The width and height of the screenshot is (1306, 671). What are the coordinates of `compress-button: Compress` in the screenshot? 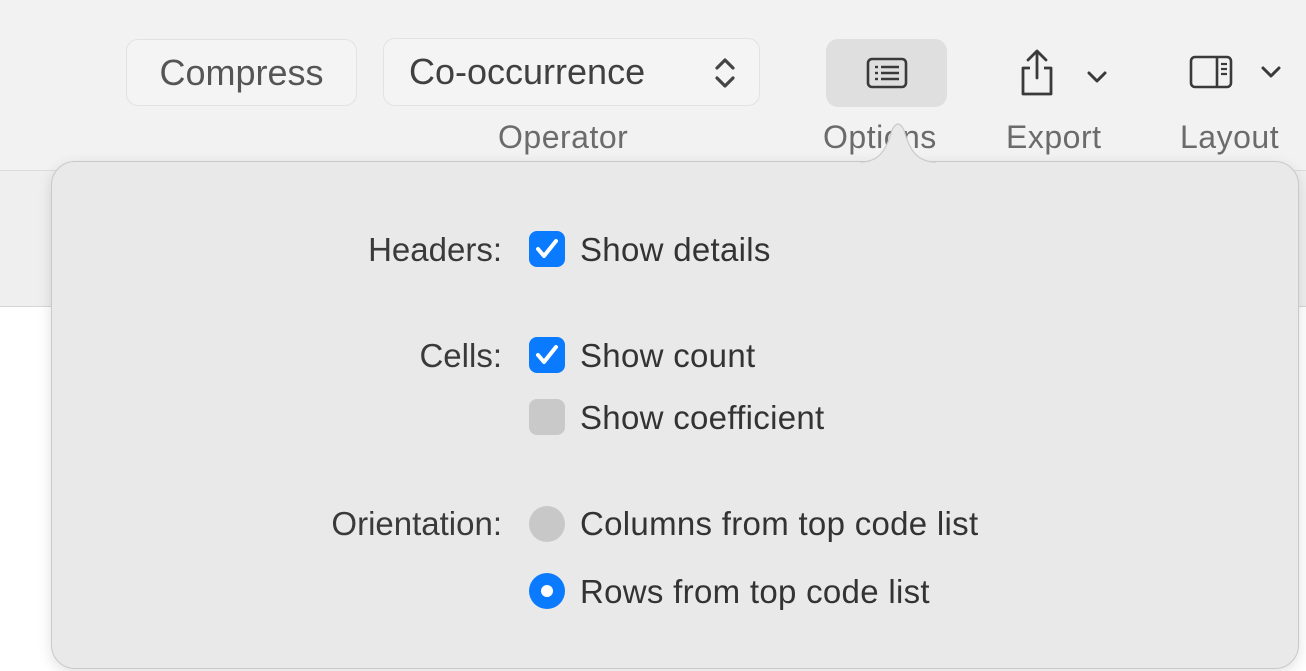 It's located at (241, 72).